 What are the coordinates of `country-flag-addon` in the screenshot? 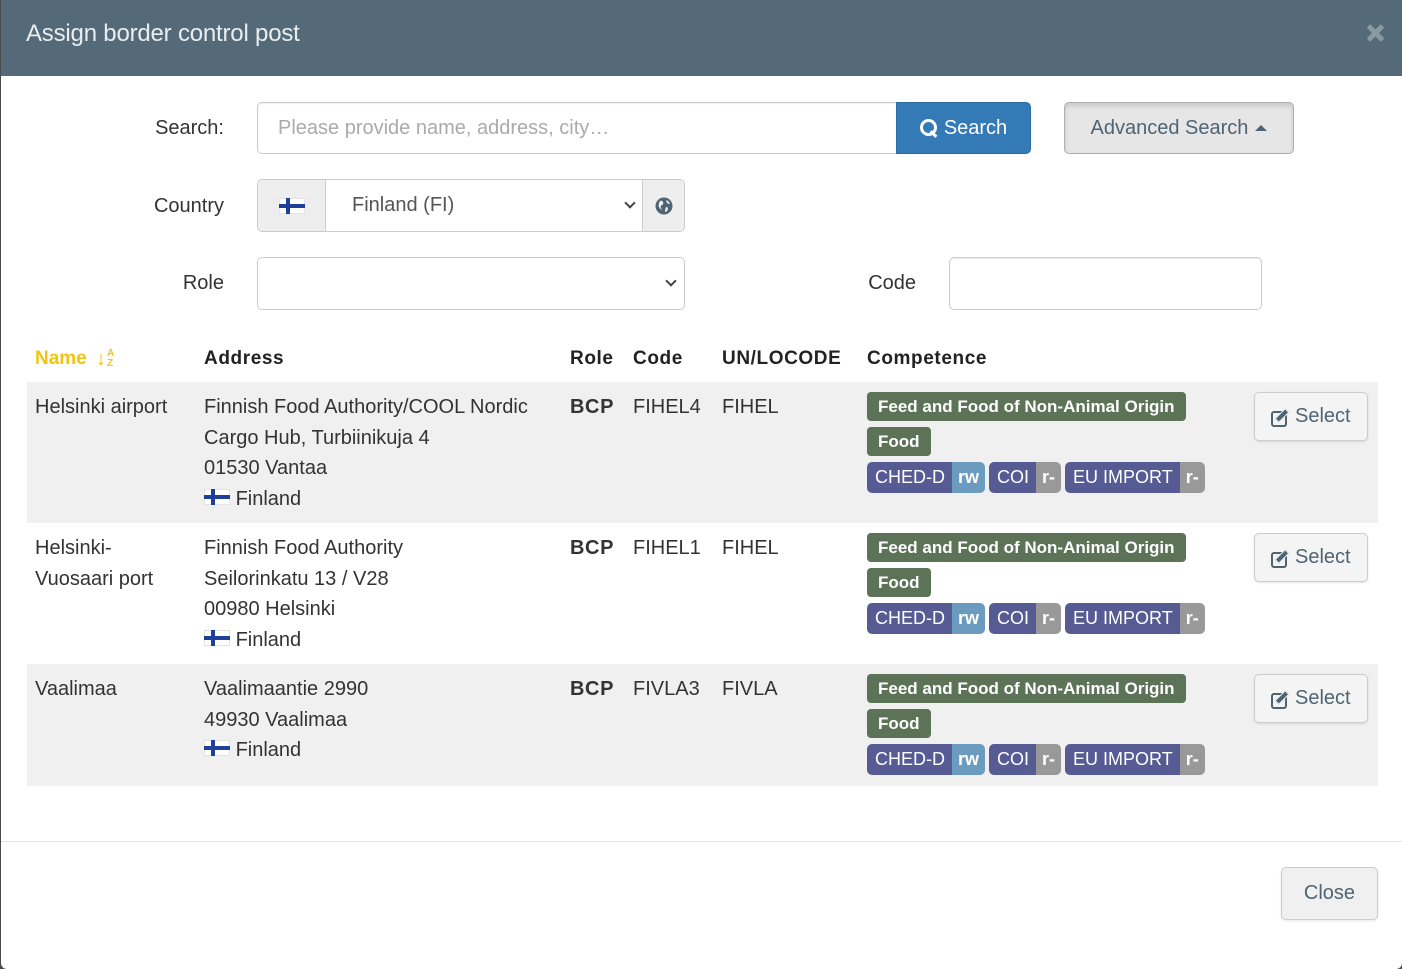 It's located at (292, 205).